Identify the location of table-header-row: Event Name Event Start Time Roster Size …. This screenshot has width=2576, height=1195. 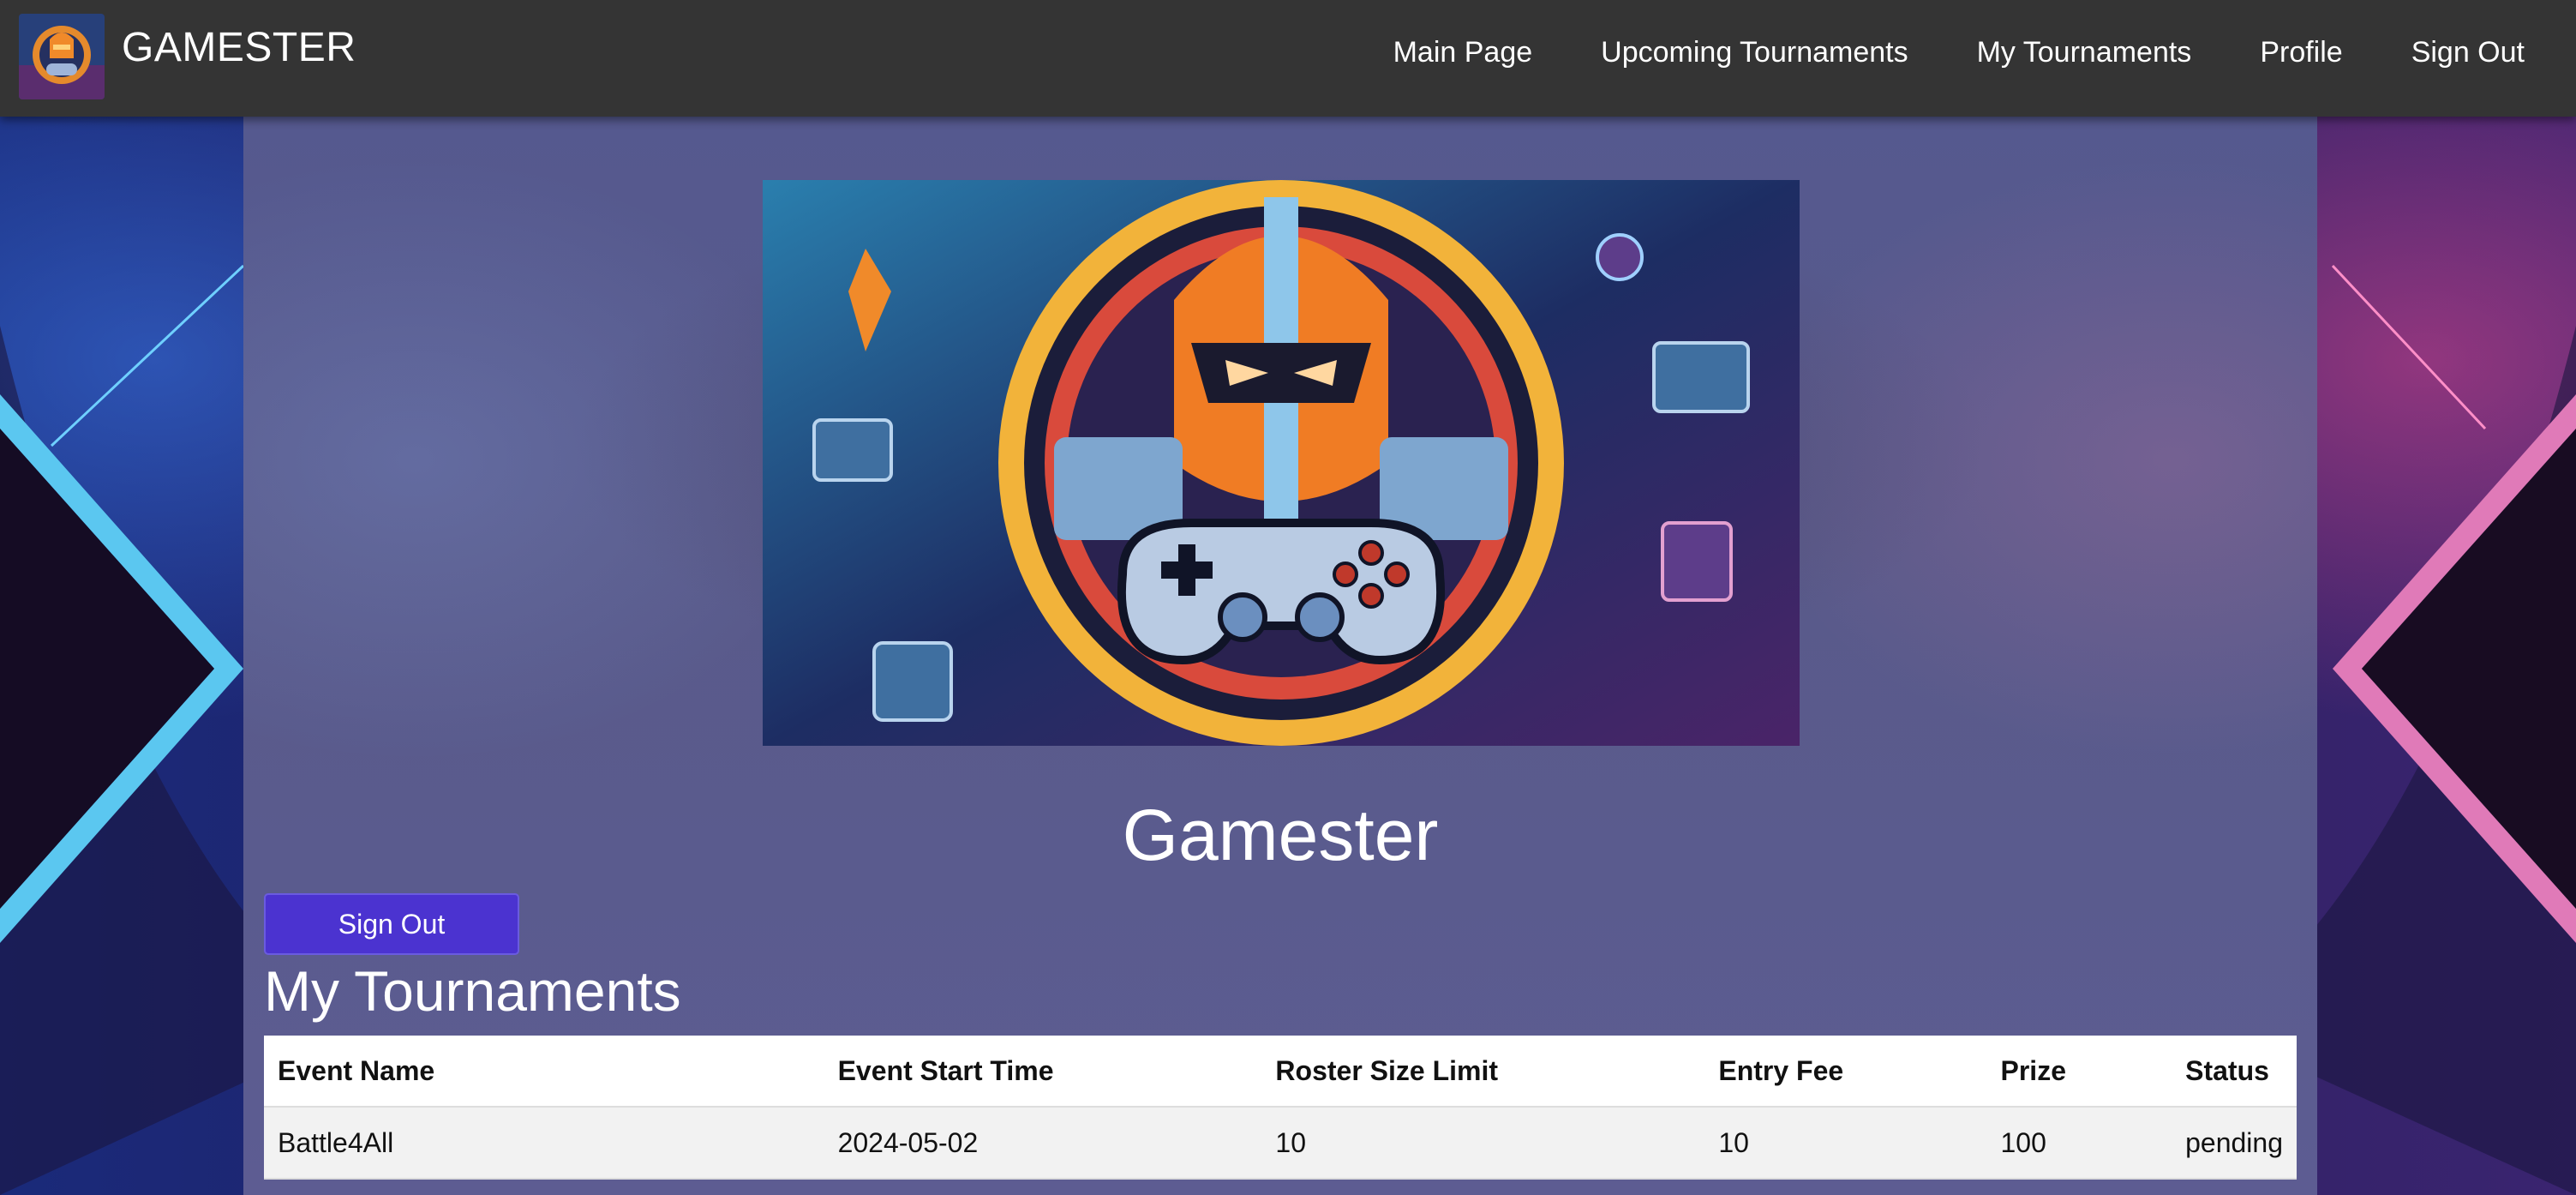
(1280, 1072).